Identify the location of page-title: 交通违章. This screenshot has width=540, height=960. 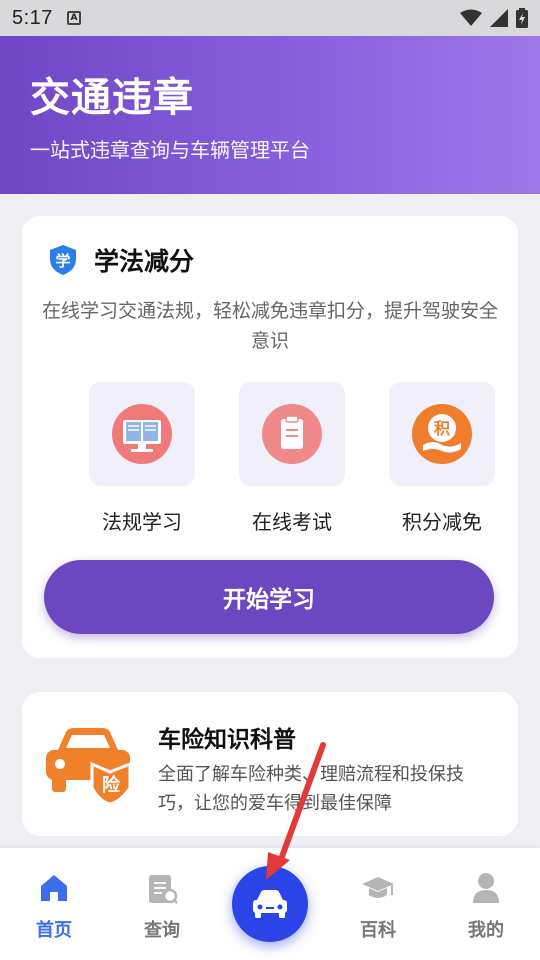
(112, 98).